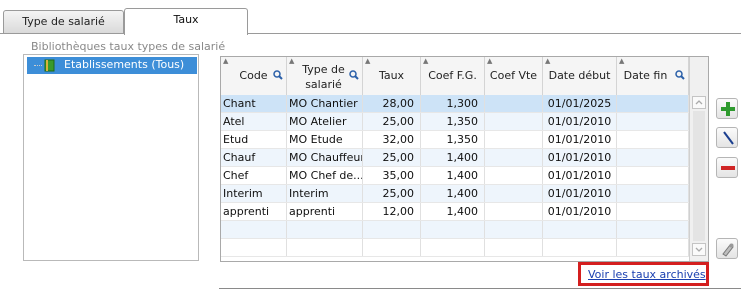 The width and height of the screenshot is (741, 290). What do you see at coordinates (254, 76) in the screenshot?
I see `column-header-code: ▲ Code` at bounding box center [254, 76].